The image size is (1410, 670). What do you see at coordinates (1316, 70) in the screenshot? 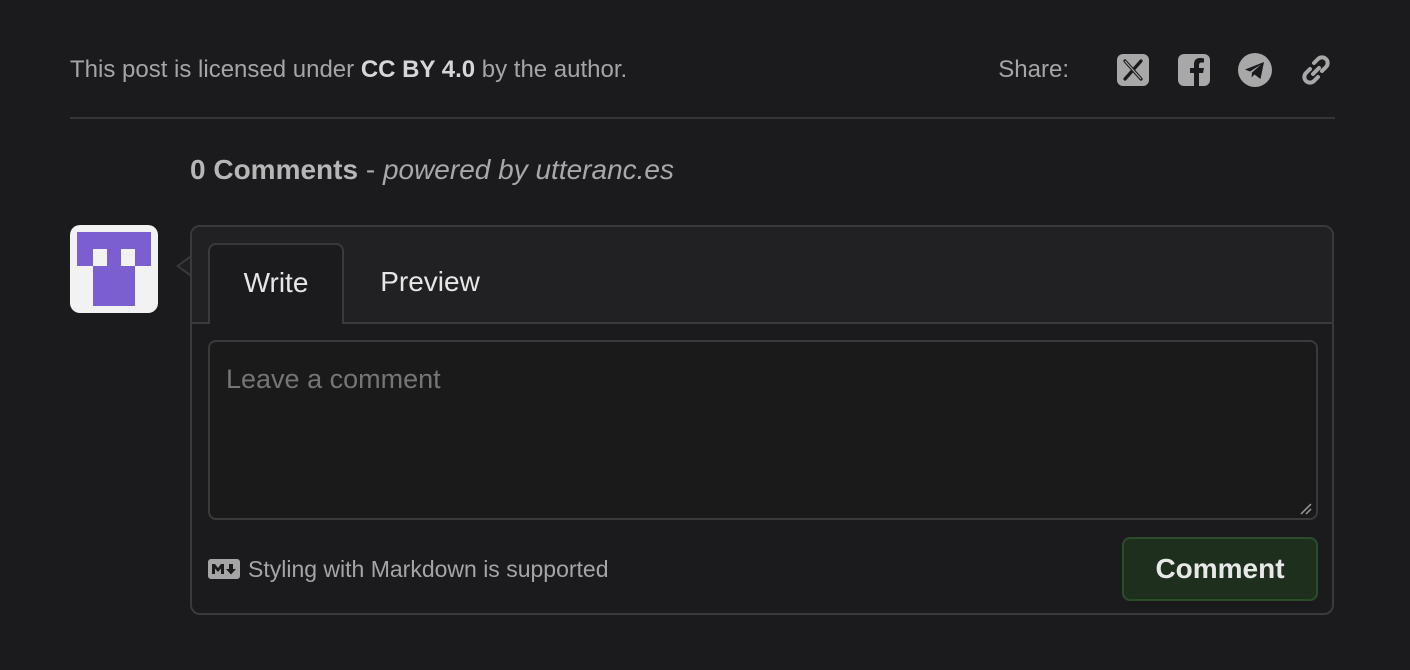
I see `link-icon` at bounding box center [1316, 70].